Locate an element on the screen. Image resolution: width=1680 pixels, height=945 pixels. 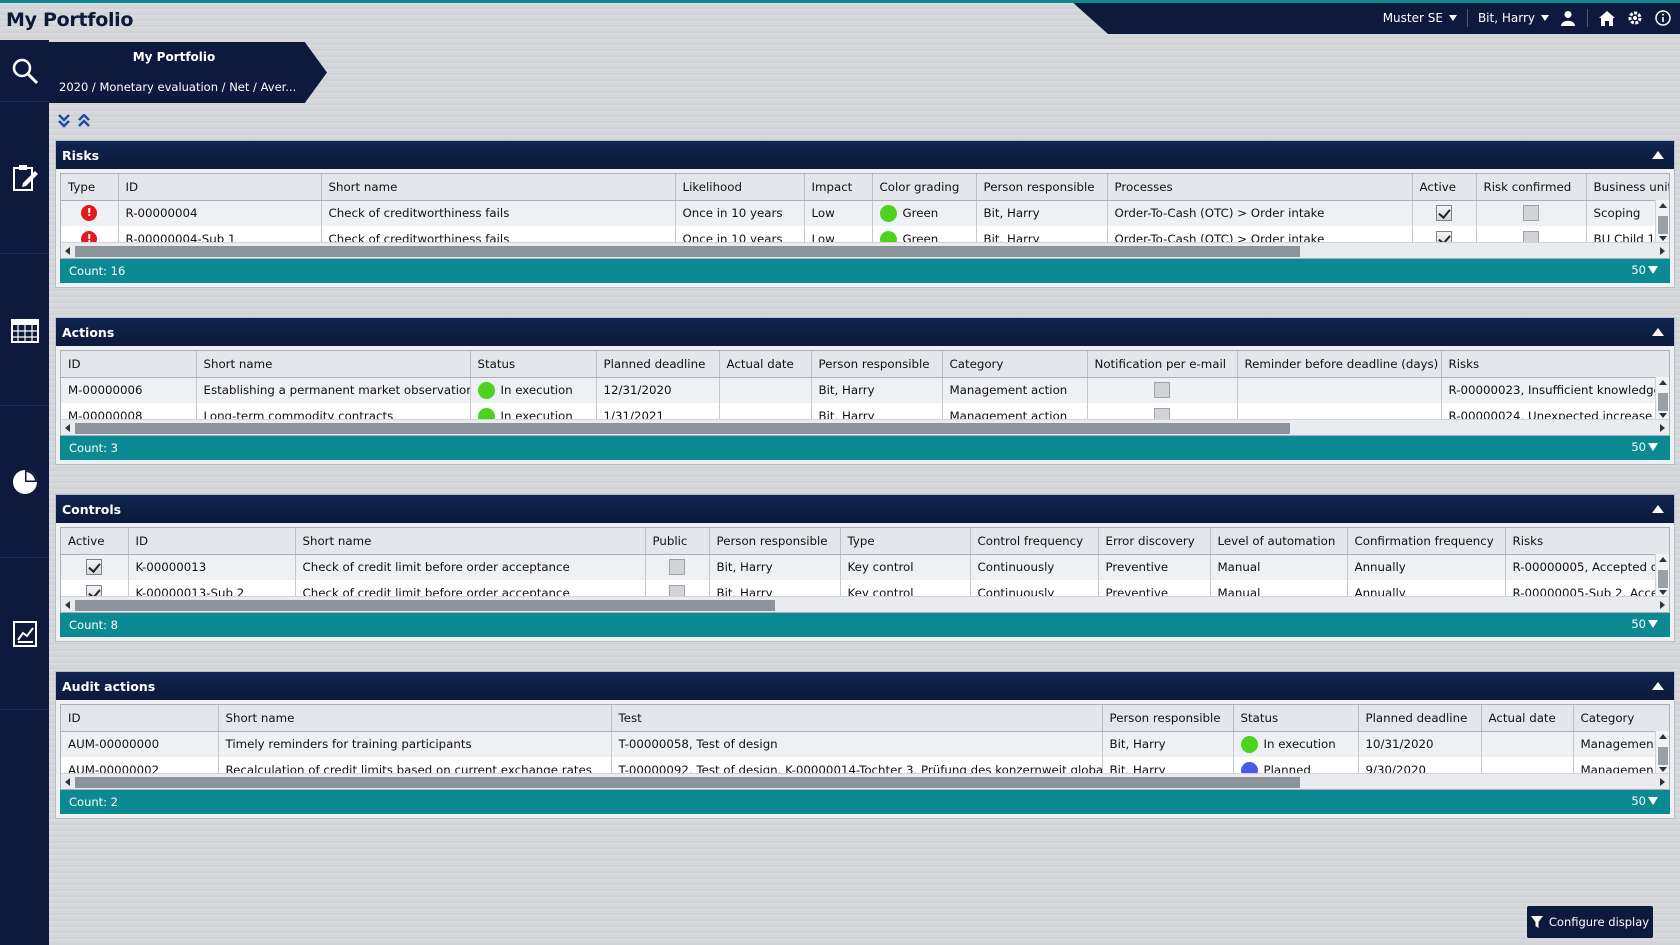
gear-icon is located at coordinates (1635, 18).